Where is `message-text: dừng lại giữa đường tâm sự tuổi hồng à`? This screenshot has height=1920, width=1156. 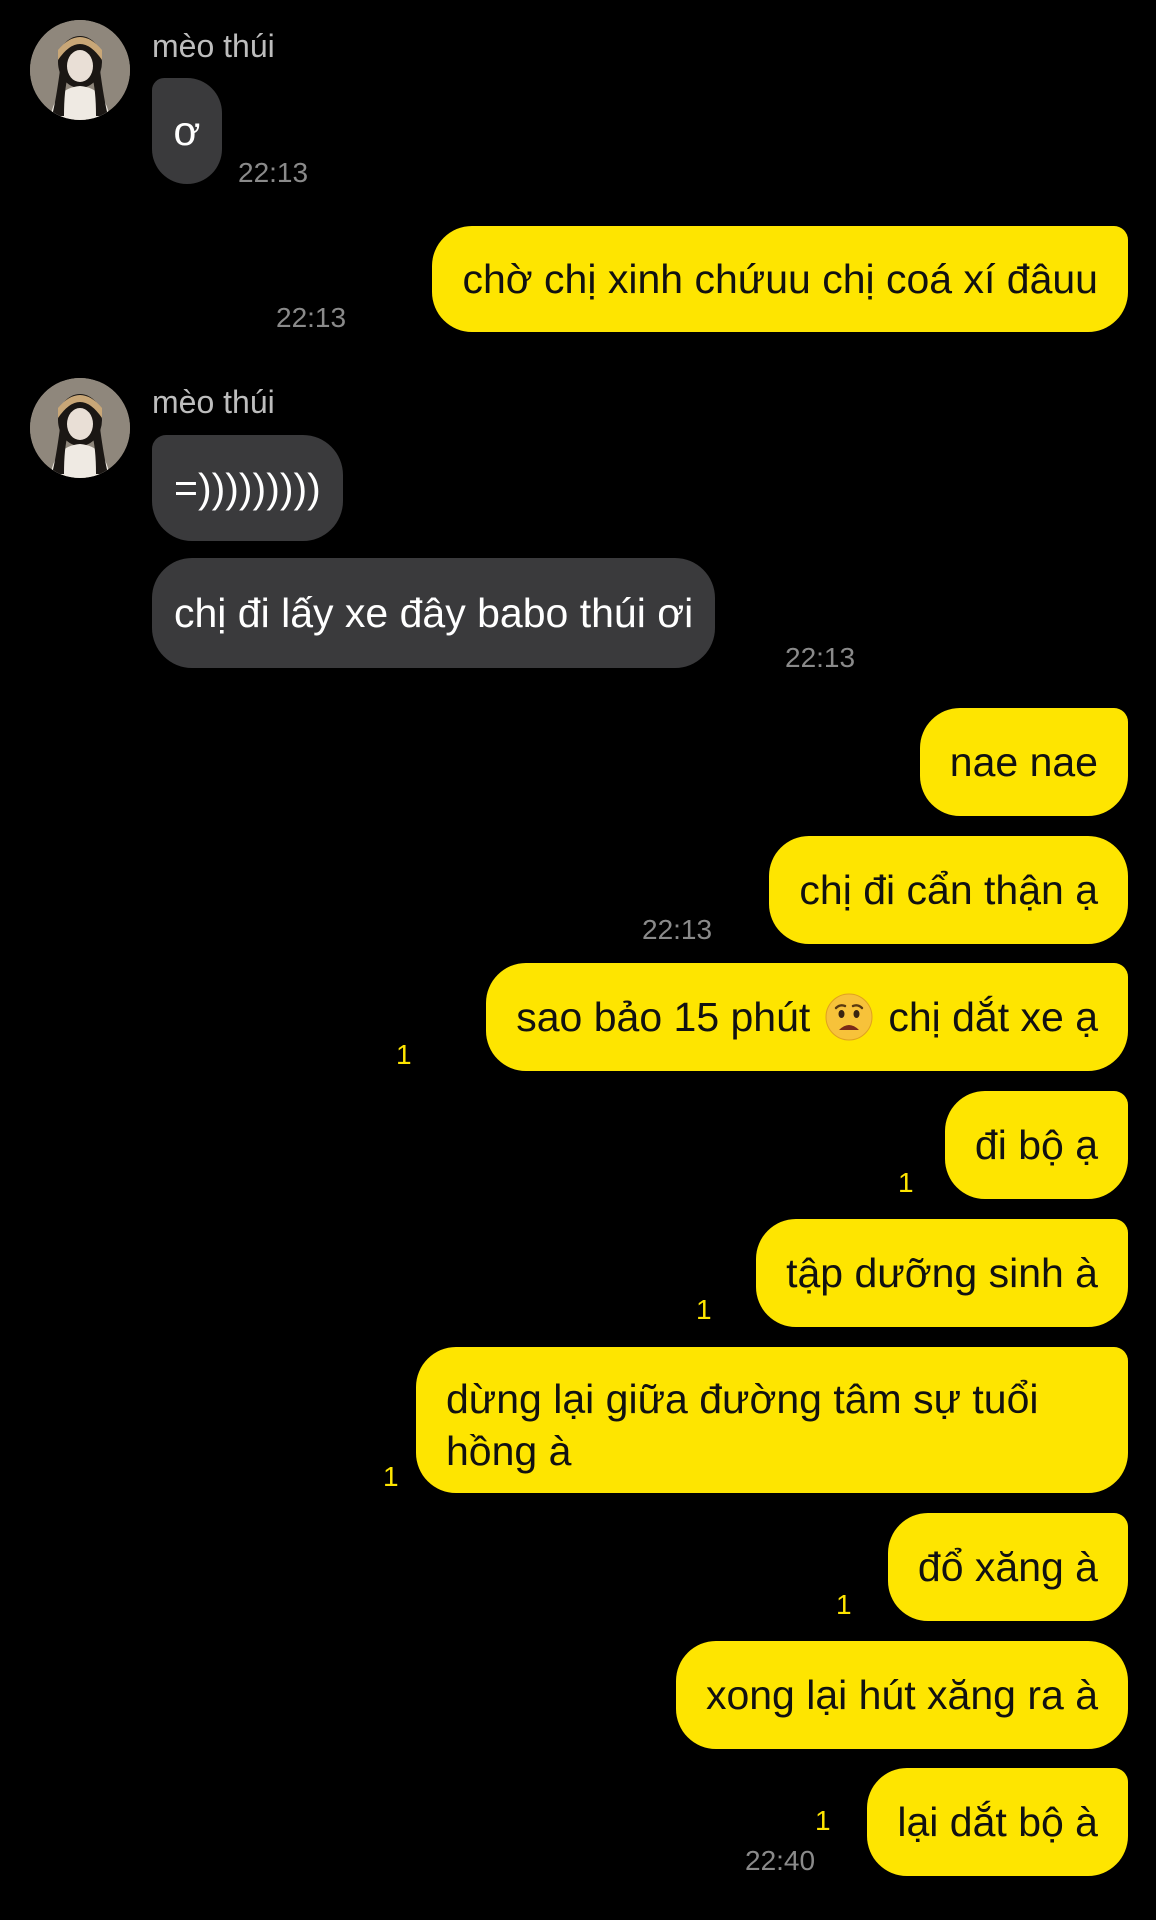
message-text: dừng lại giữa đường tâm sự tuổi hồng à is located at coordinates (742, 1425).